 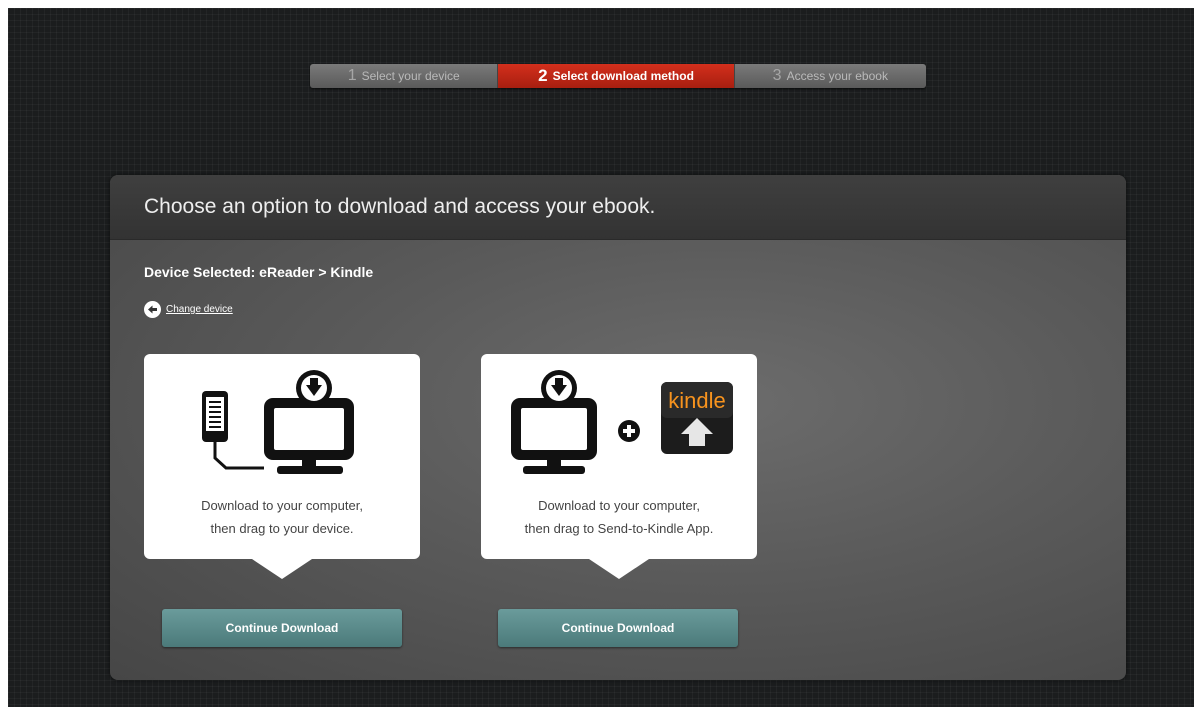 I want to click on kindle-app-icon: kindle, so click(x=697, y=418).